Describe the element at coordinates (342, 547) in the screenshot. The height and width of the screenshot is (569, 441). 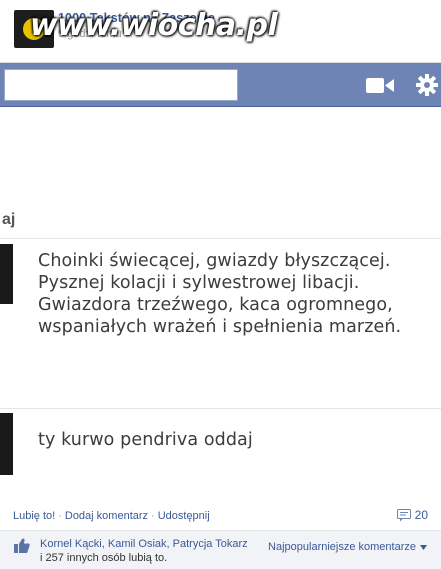
I see `comment-sort-label: Najpopularniejsze komentarze` at that location.